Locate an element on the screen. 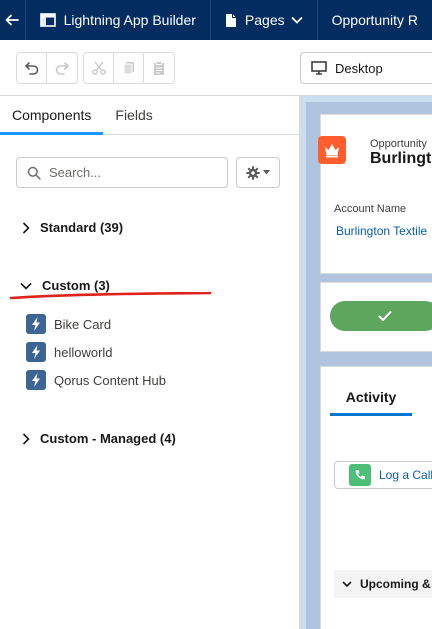 The width and height of the screenshot is (432, 629). redo-button is located at coordinates (62, 68).